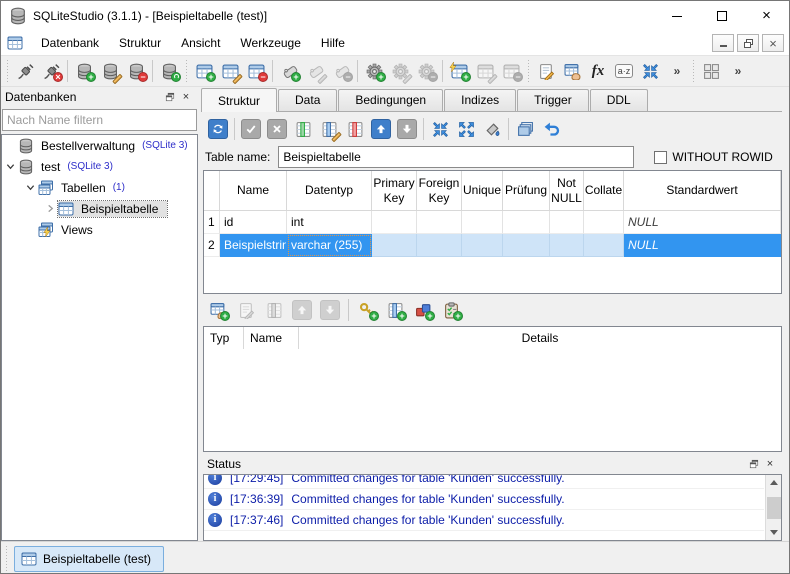  I want to click on add-index-button: +, so click(289, 71).